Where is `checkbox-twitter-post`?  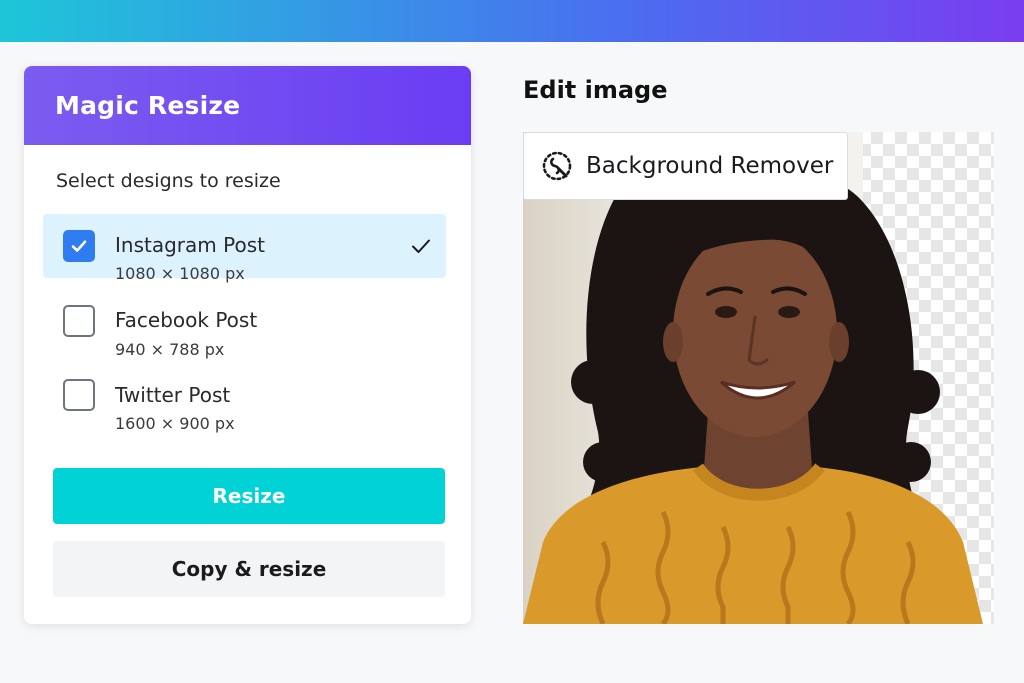 checkbox-twitter-post is located at coordinates (79, 395).